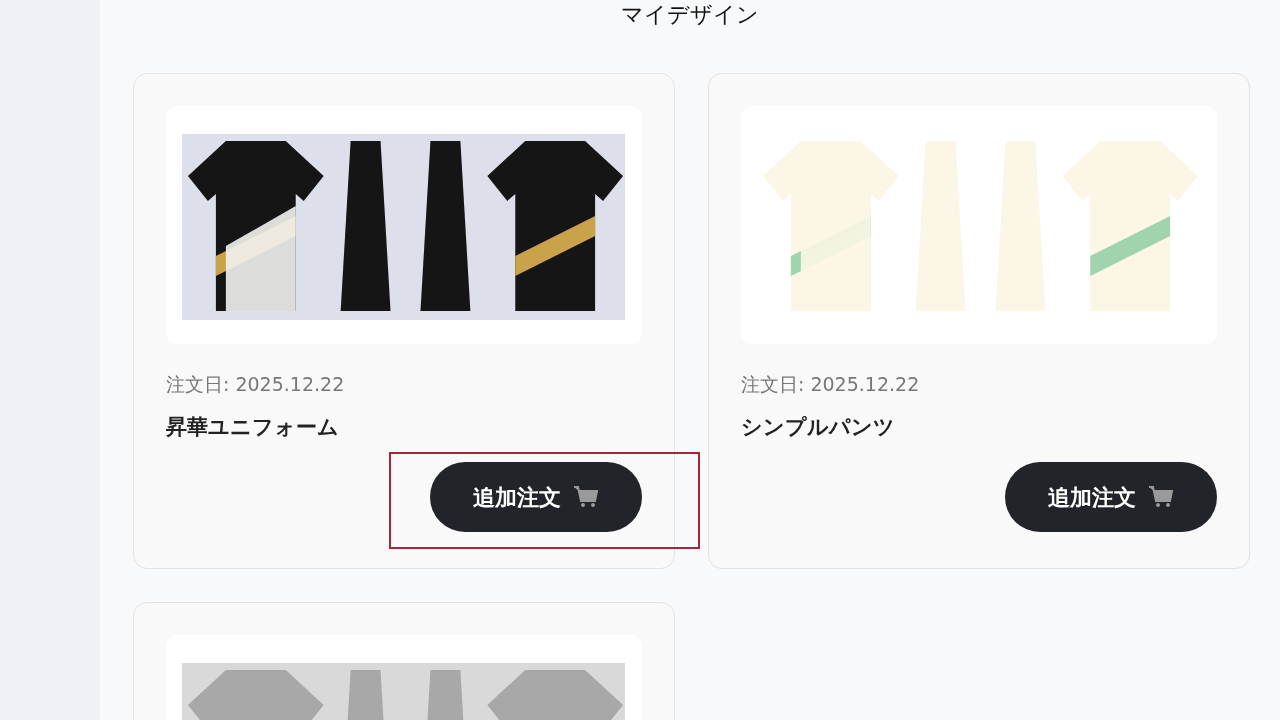  Describe the element at coordinates (818, 427) in the screenshot. I see `design-name: シンプルパンツ` at that location.